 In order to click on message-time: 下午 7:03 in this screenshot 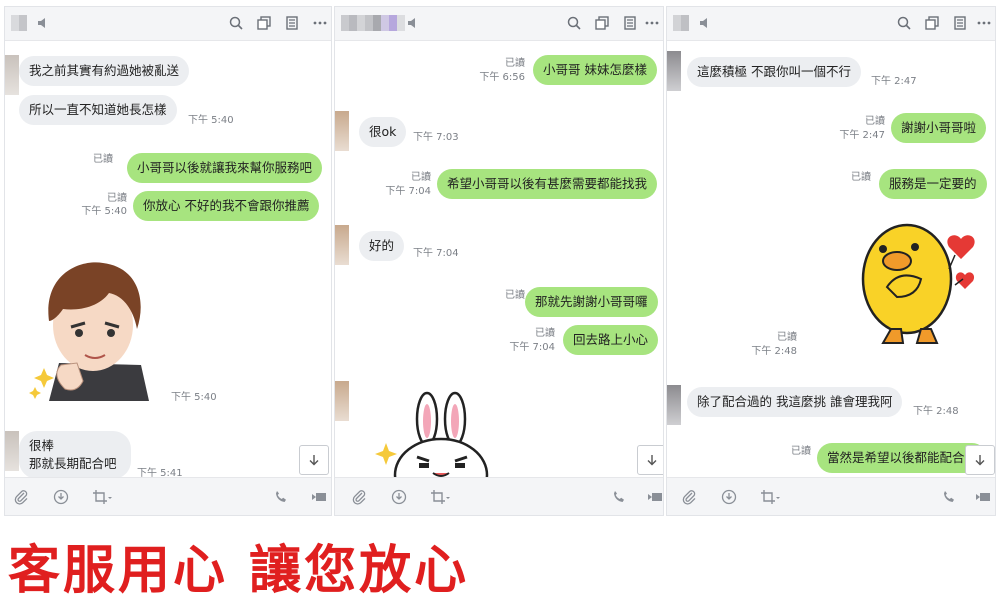, I will do `click(436, 137)`.